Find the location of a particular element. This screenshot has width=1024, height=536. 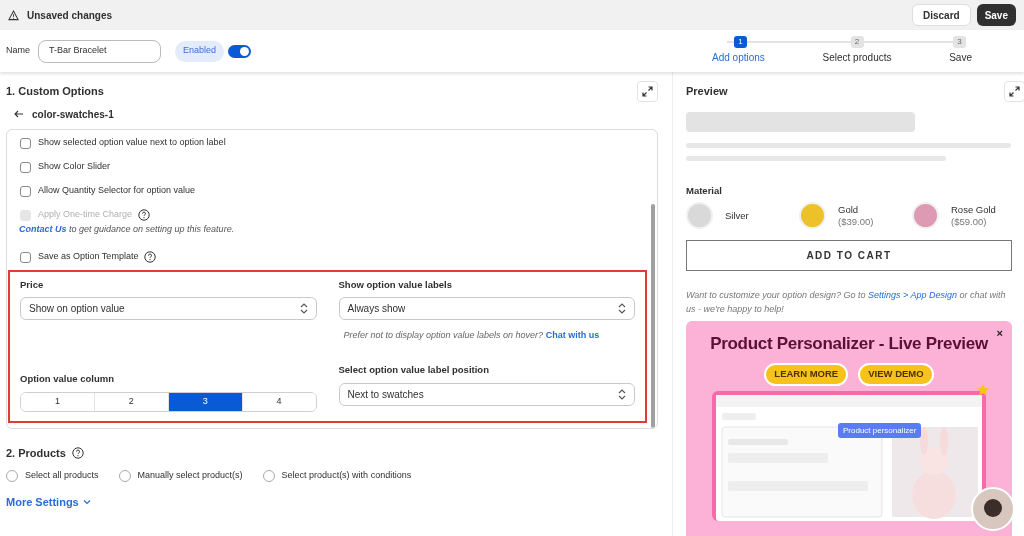

discard-button: Discard is located at coordinates (941, 15).